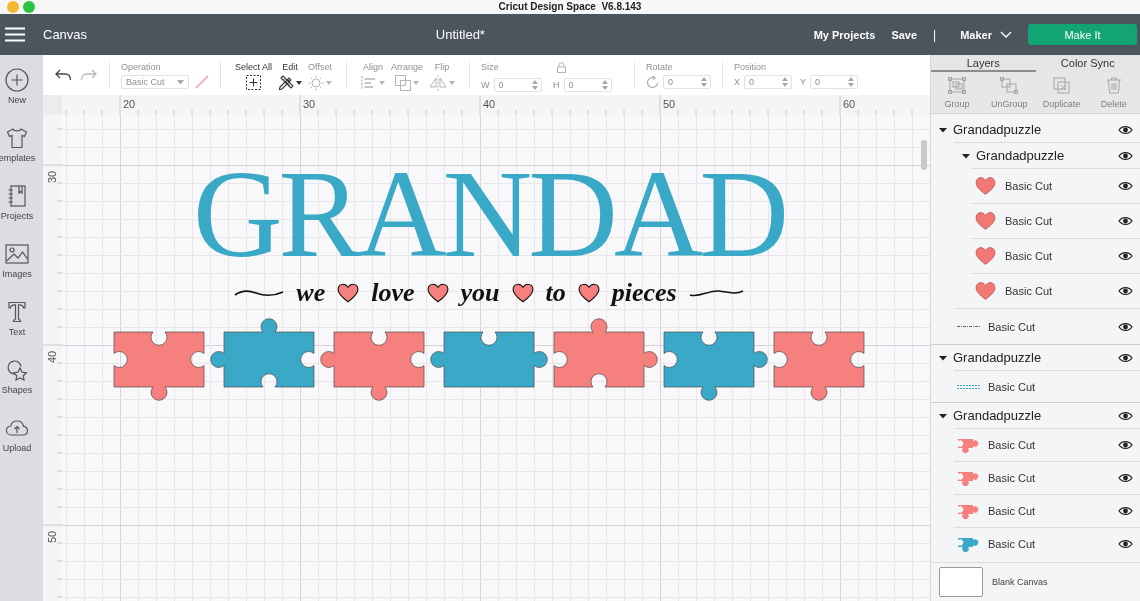 The height and width of the screenshot is (601, 1140). Describe the element at coordinates (15, 34) in the screenshot. I see `menu-icon` at that location.